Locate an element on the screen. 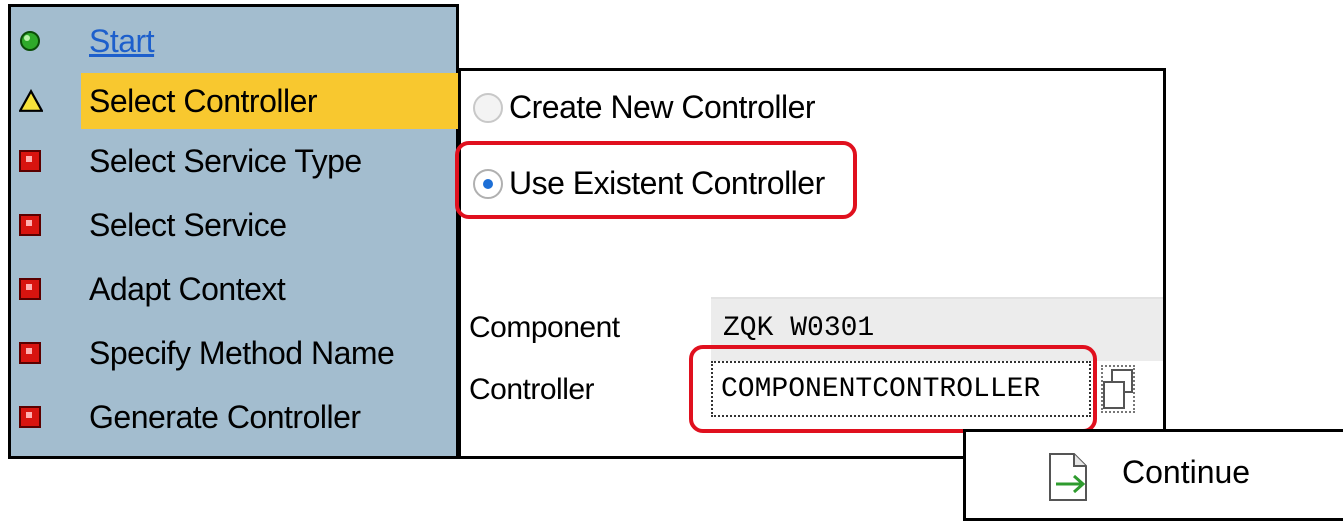 Image resolution: width=1343 pixels, height=523 pixels. warning-triangle-icon is located at coordinates (31, 100).